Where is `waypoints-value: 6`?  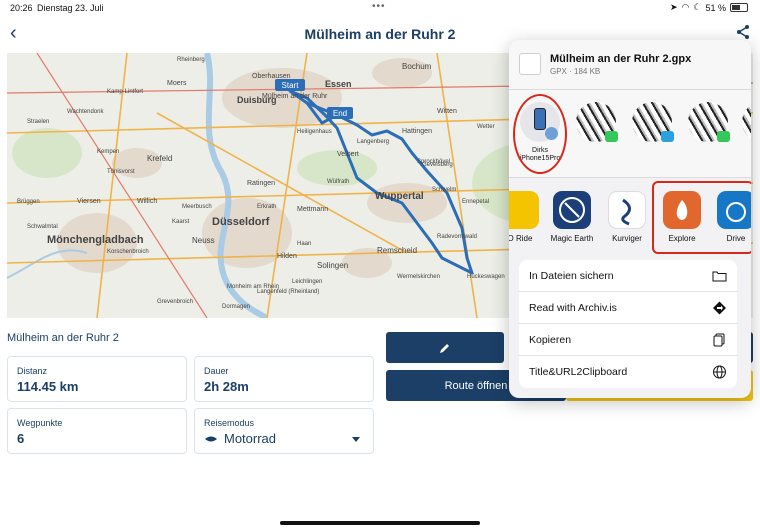
waypoints-value: 6 is located at coordinates (21, 438).